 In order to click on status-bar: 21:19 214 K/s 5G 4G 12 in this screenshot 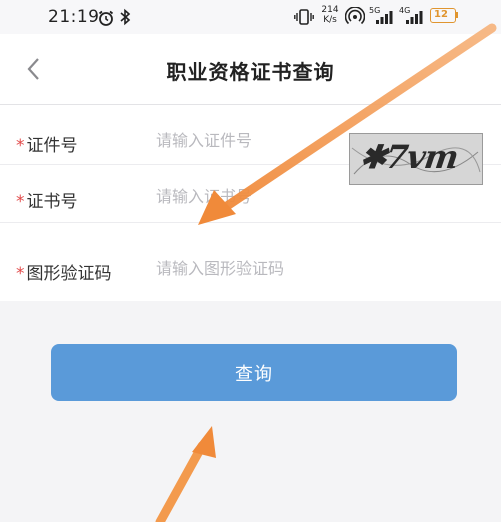, I will do `click(250, 17)`.